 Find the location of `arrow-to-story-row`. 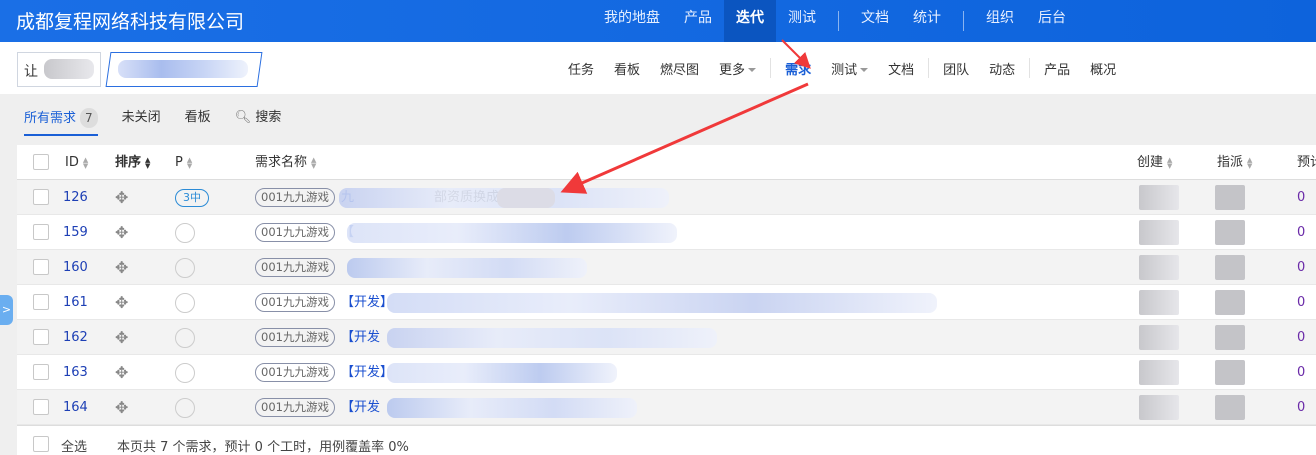

arrow-to-story-row is located at coordinates (684, 138).